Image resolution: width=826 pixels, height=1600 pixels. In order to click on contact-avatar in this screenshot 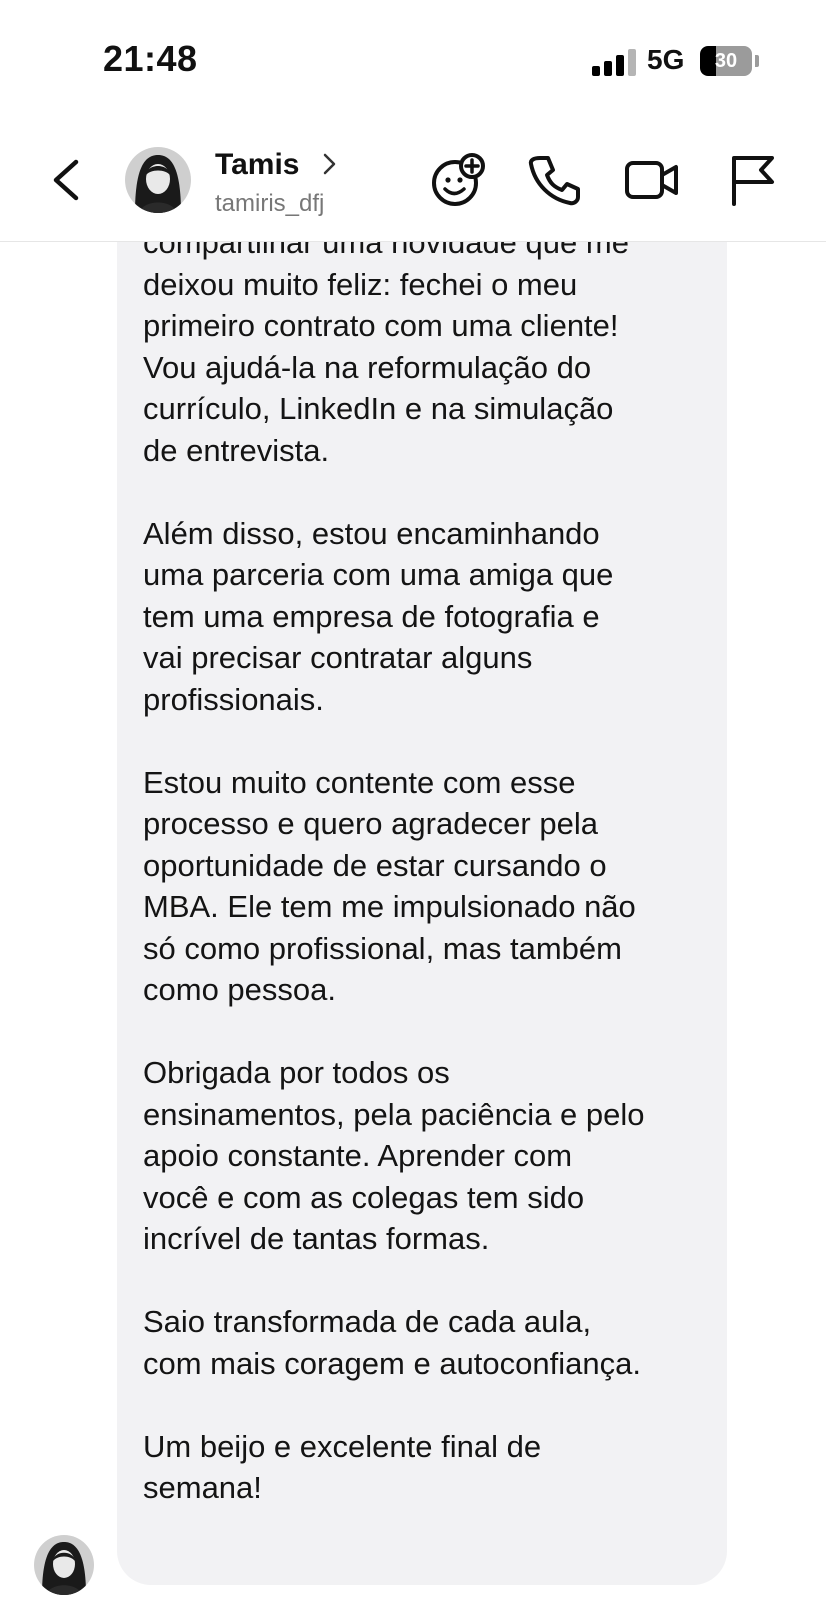, I will do `click(158, 180)`.